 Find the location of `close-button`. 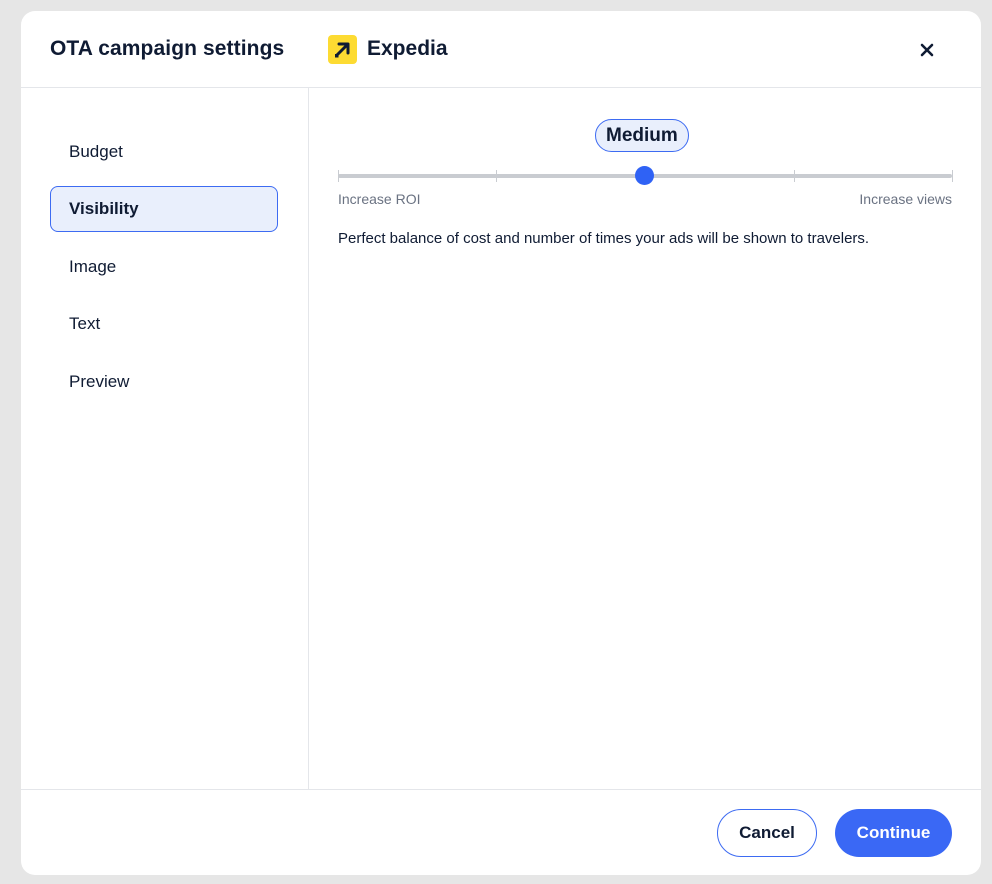

close-button is located at coordinates (927, 50).